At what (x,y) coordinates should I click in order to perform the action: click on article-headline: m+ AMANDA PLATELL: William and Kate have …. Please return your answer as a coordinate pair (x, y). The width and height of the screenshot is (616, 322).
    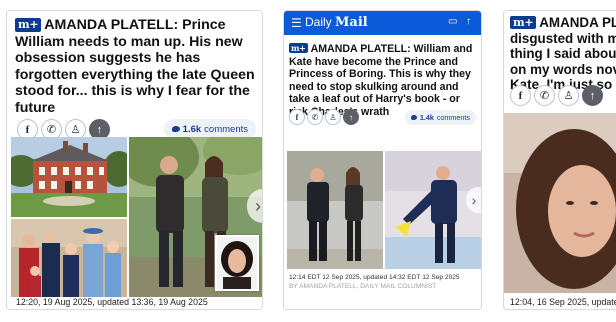
    Looking at the image, I should click on (384, 81).